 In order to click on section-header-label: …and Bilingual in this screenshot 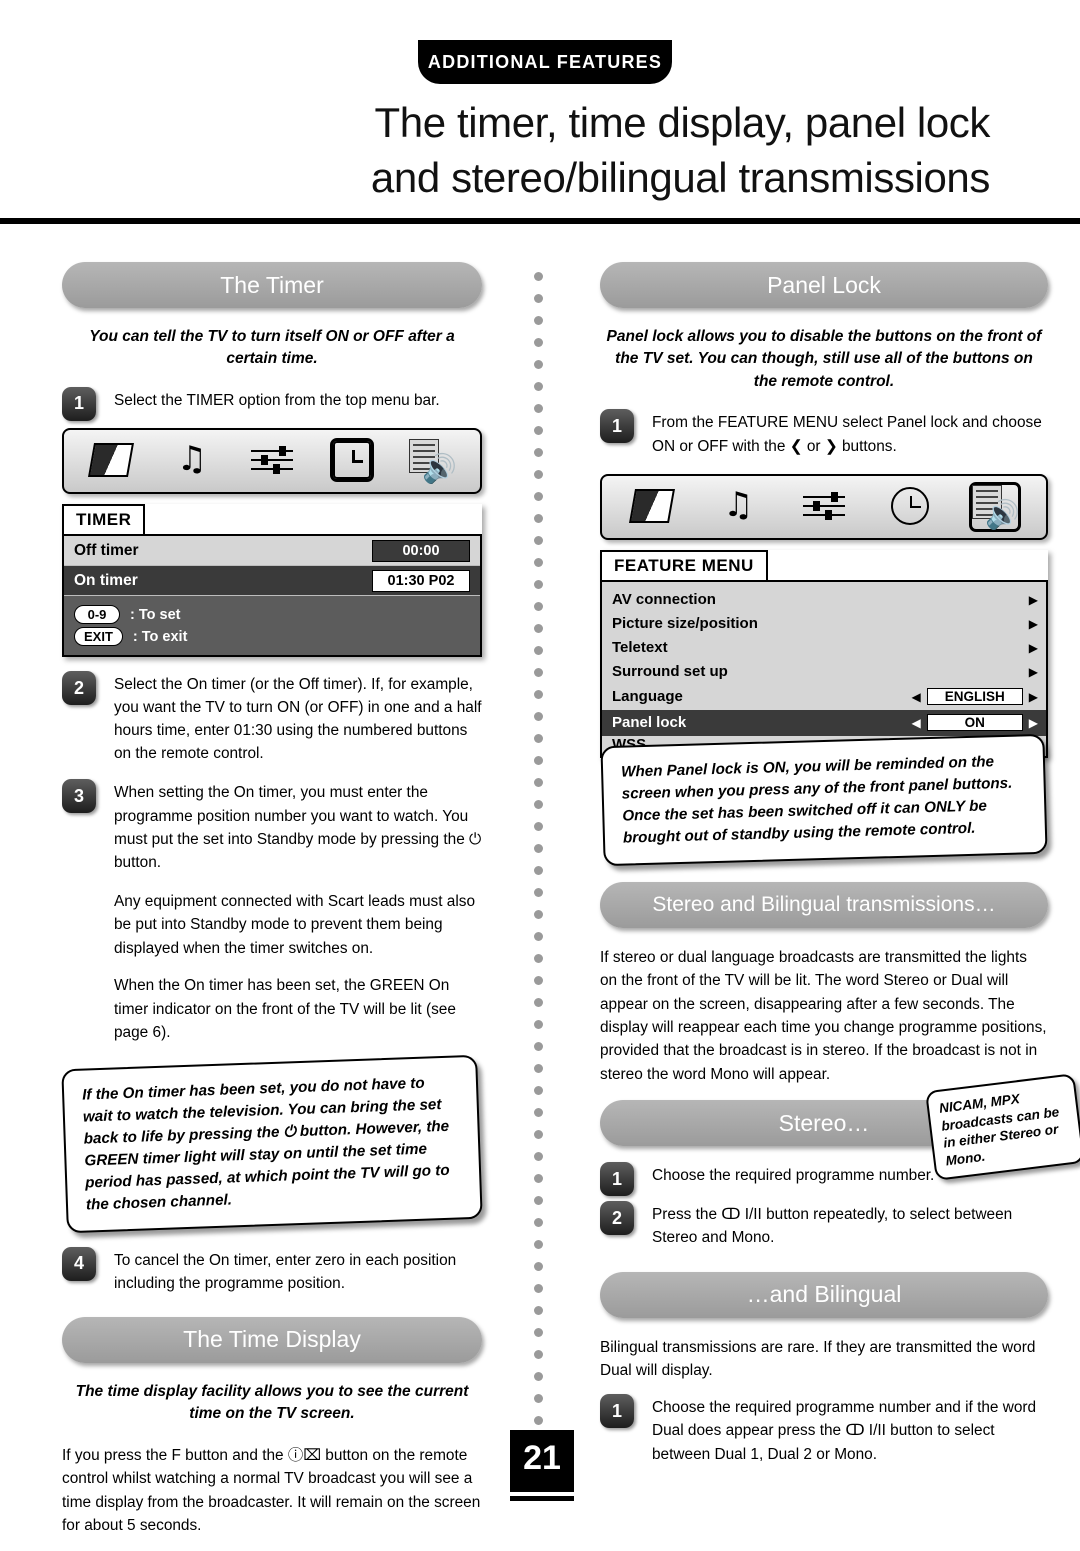, I will do `click(824, 1294)`.